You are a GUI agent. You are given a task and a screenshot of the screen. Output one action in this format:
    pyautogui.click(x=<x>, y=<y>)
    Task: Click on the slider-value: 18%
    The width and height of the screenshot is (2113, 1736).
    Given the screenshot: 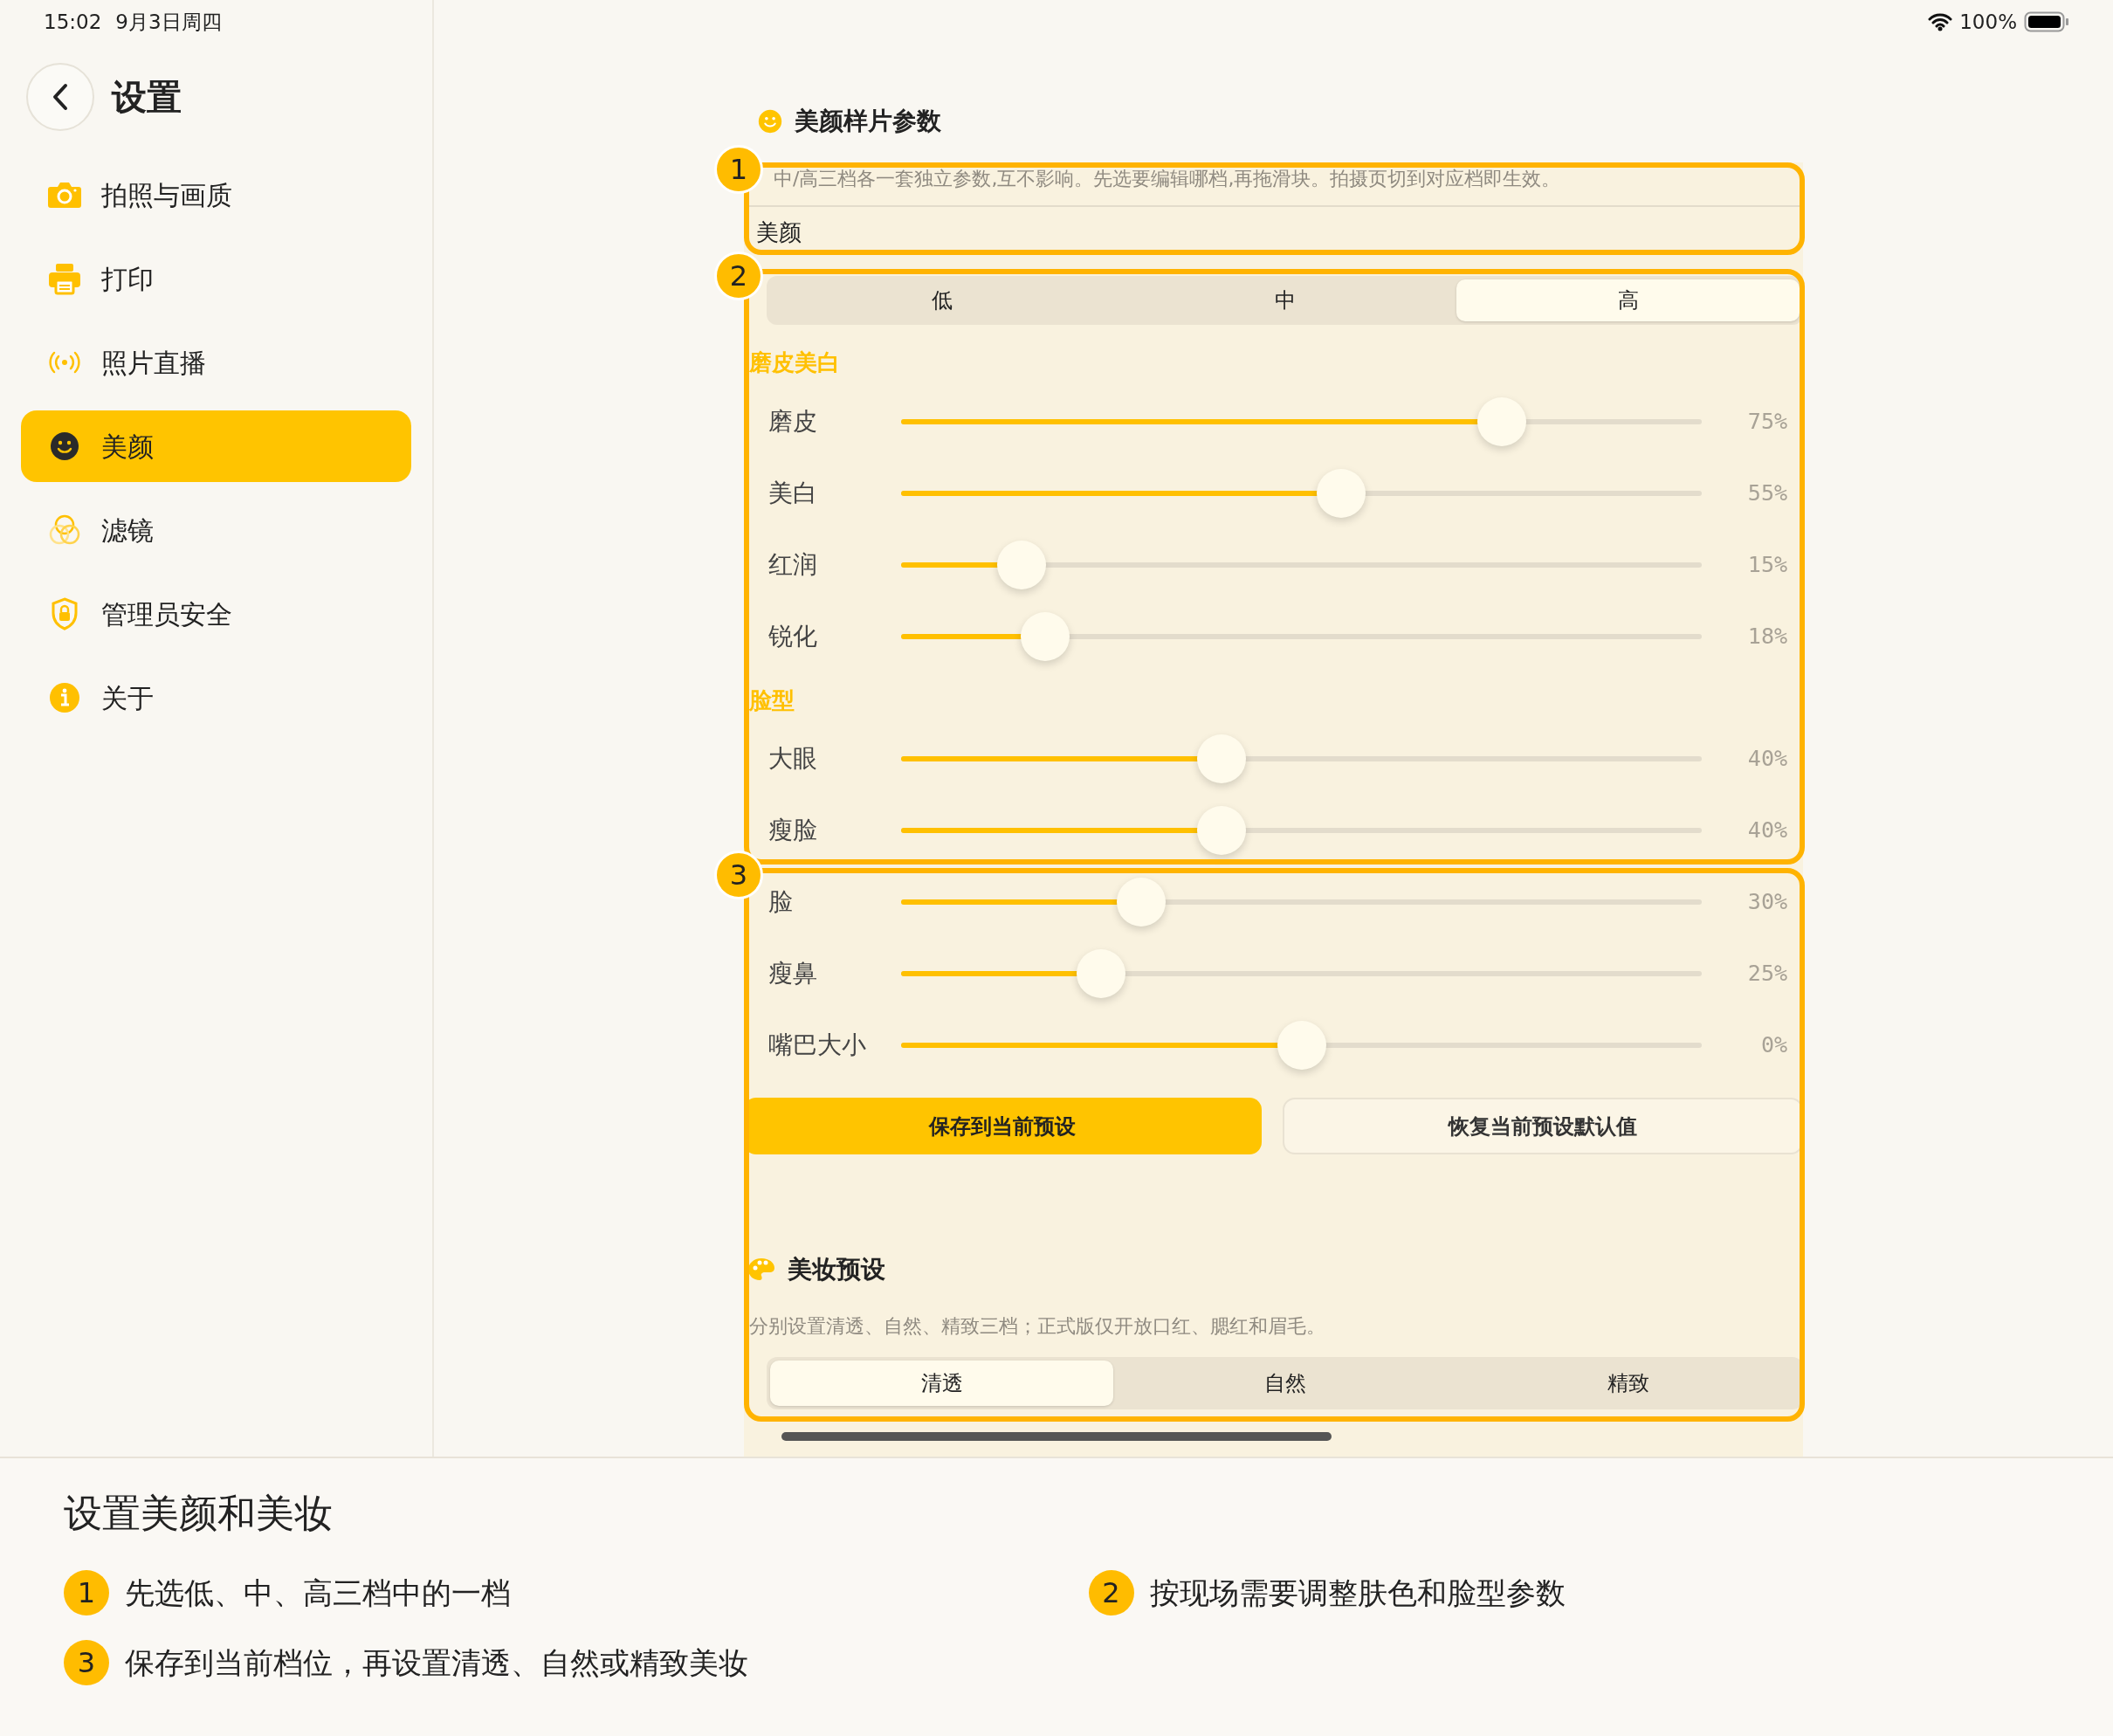 What is the action you would take?
    pyautogui.click(x=1767, y=637)
    